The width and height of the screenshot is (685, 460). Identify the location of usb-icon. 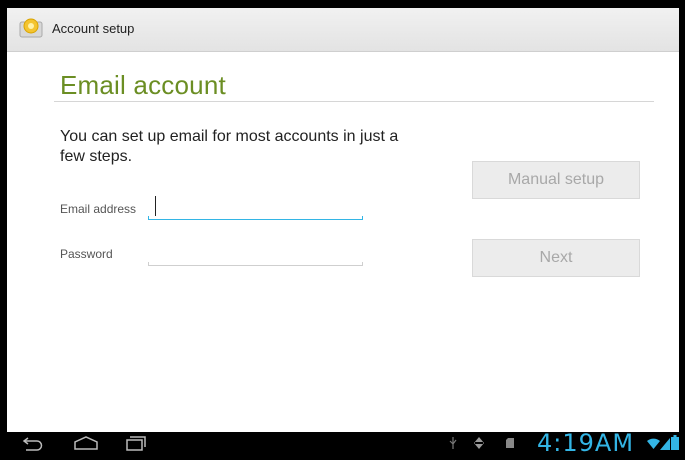
(453, 443).